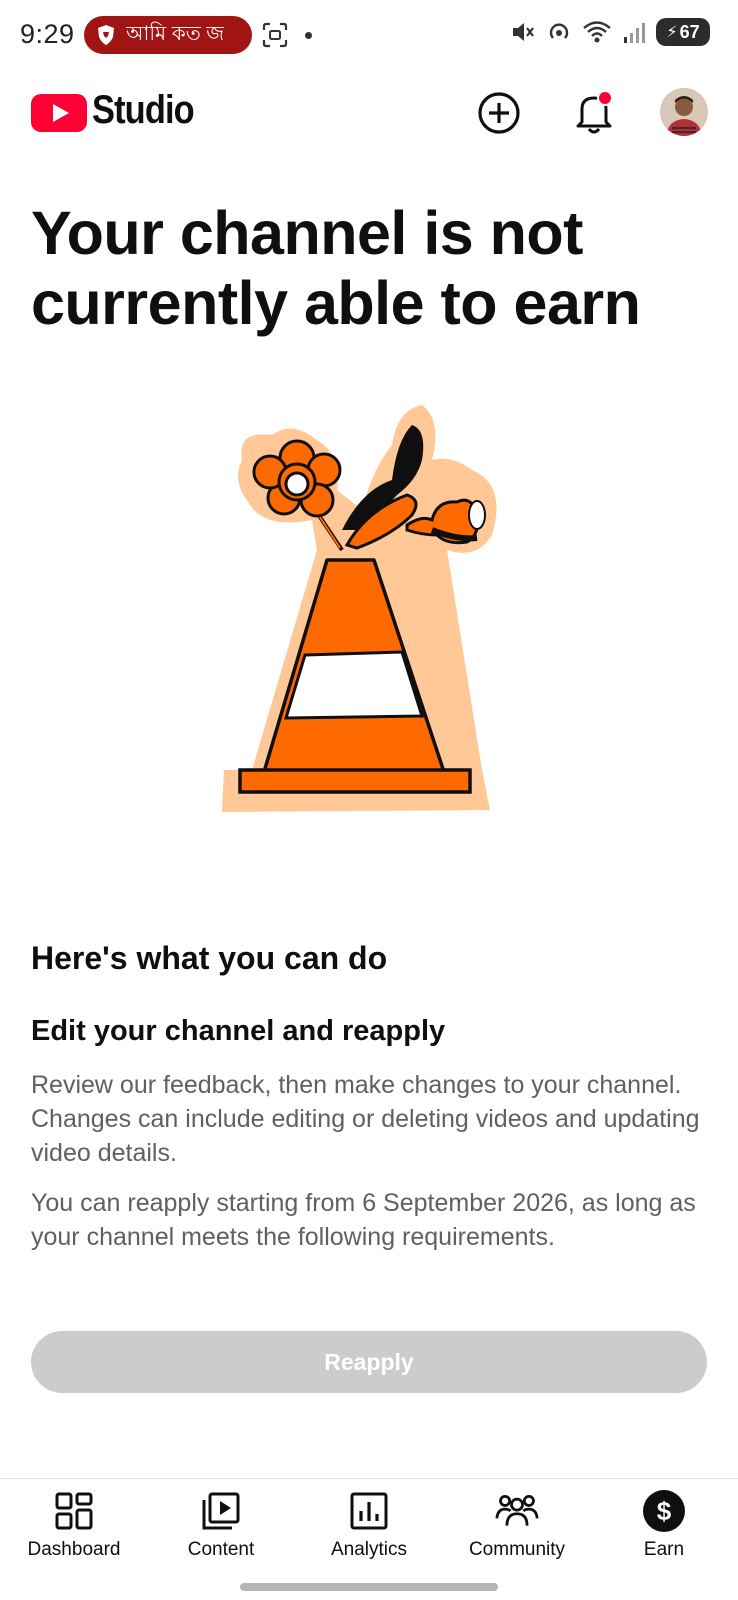  Describe the element at coordinates (175, 33) in the screenshot. I see `notification-pill-text: আমি কত জ` at that location.